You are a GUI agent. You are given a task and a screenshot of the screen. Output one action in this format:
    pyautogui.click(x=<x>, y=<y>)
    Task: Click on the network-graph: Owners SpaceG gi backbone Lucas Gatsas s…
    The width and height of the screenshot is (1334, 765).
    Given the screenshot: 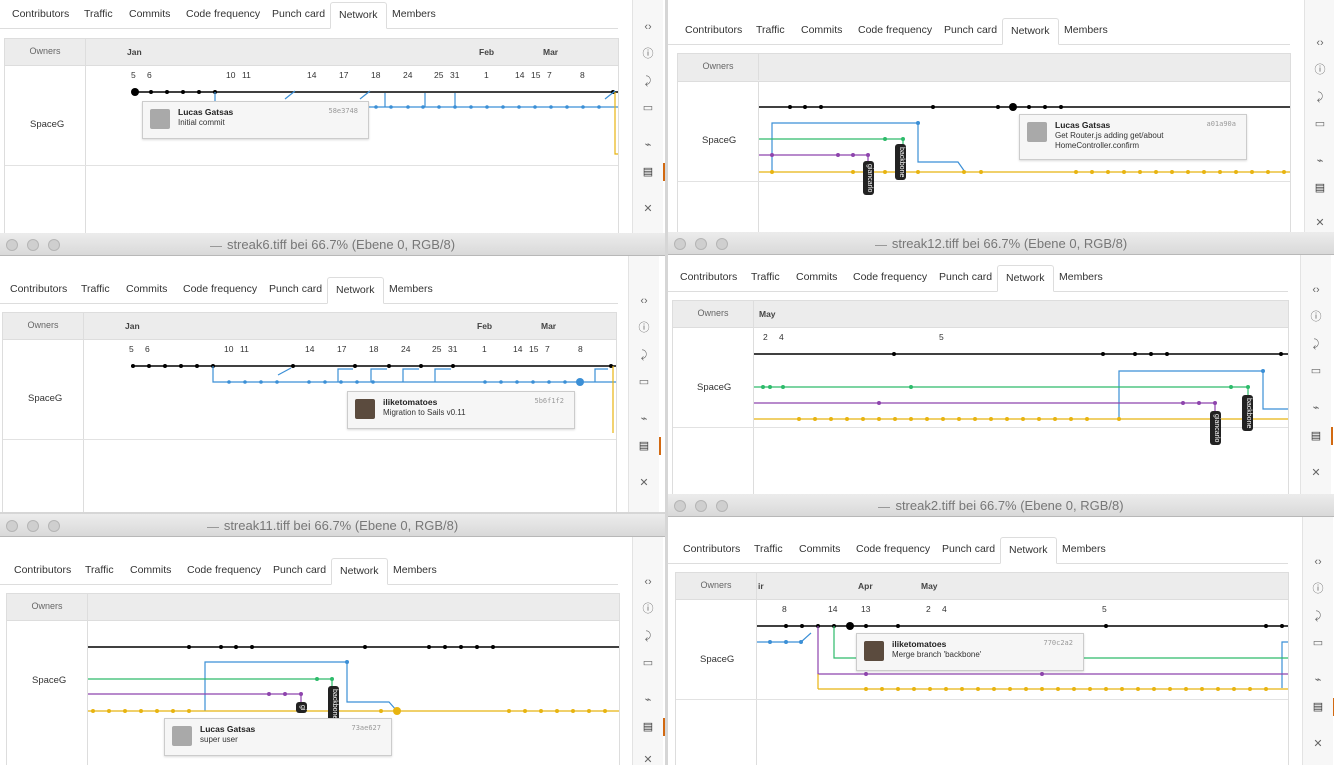 What is the action you would take?
    pyautogui.click(x=313, y=679)
    